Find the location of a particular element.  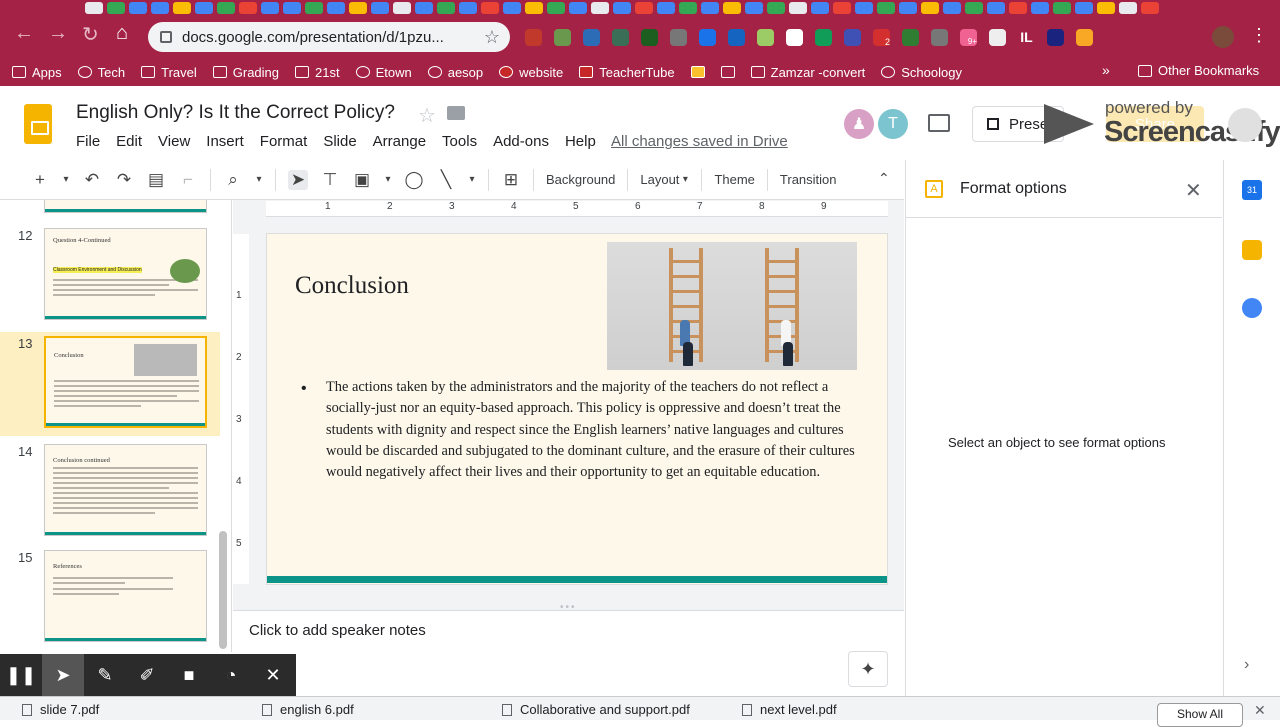

camera-icon: ■ is located at coordinates (189, 675).